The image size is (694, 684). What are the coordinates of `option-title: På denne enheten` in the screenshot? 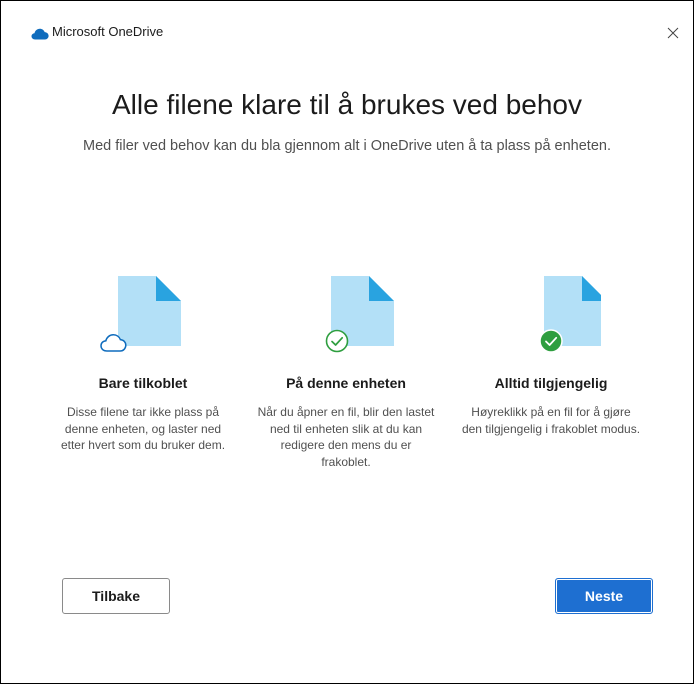 It's located at (346, 383).